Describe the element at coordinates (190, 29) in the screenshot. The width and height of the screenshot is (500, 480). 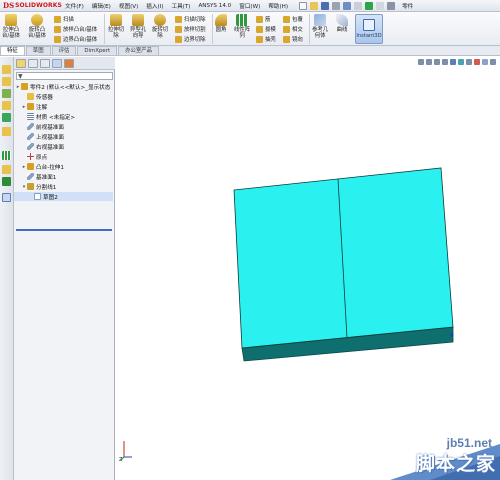
I see `cut-loft-button: 放样切割` at that location.